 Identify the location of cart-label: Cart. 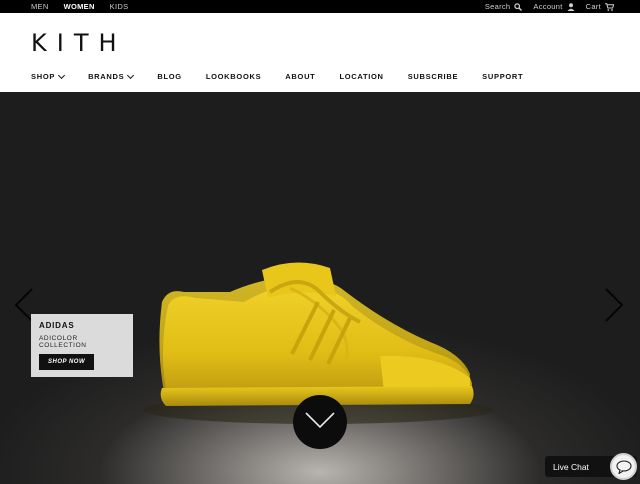
(593, 6).